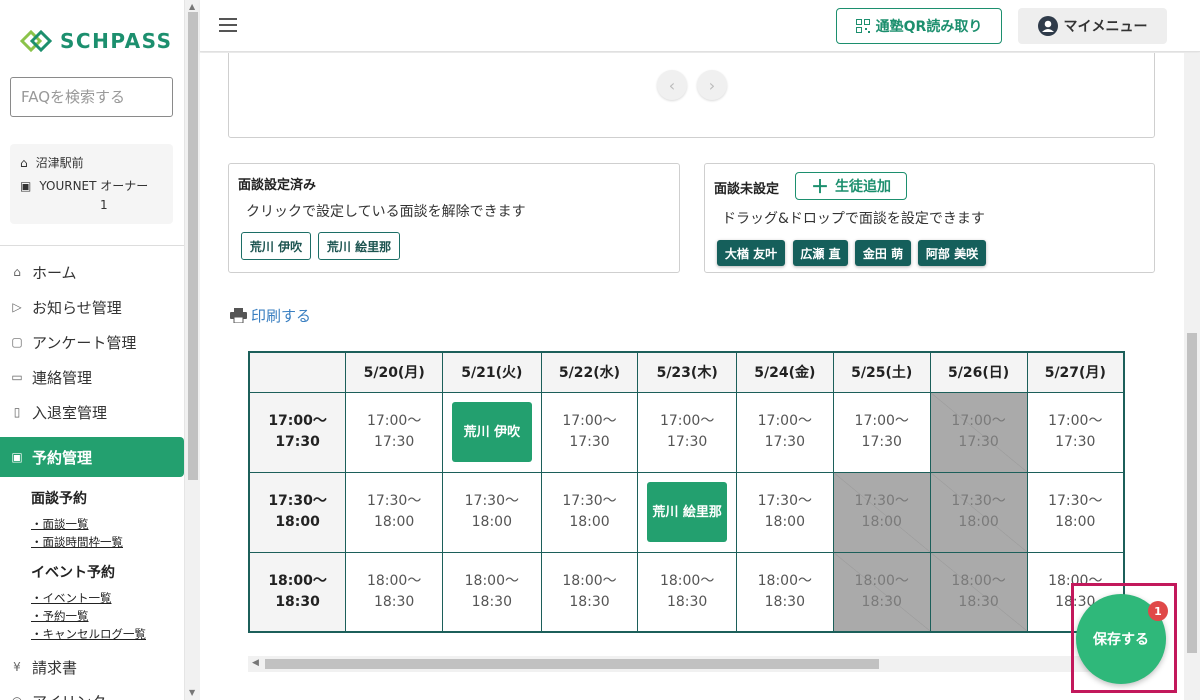 The image size is (1200, 700). I want to click on hamburger-menu-icon, so click(228, 25).